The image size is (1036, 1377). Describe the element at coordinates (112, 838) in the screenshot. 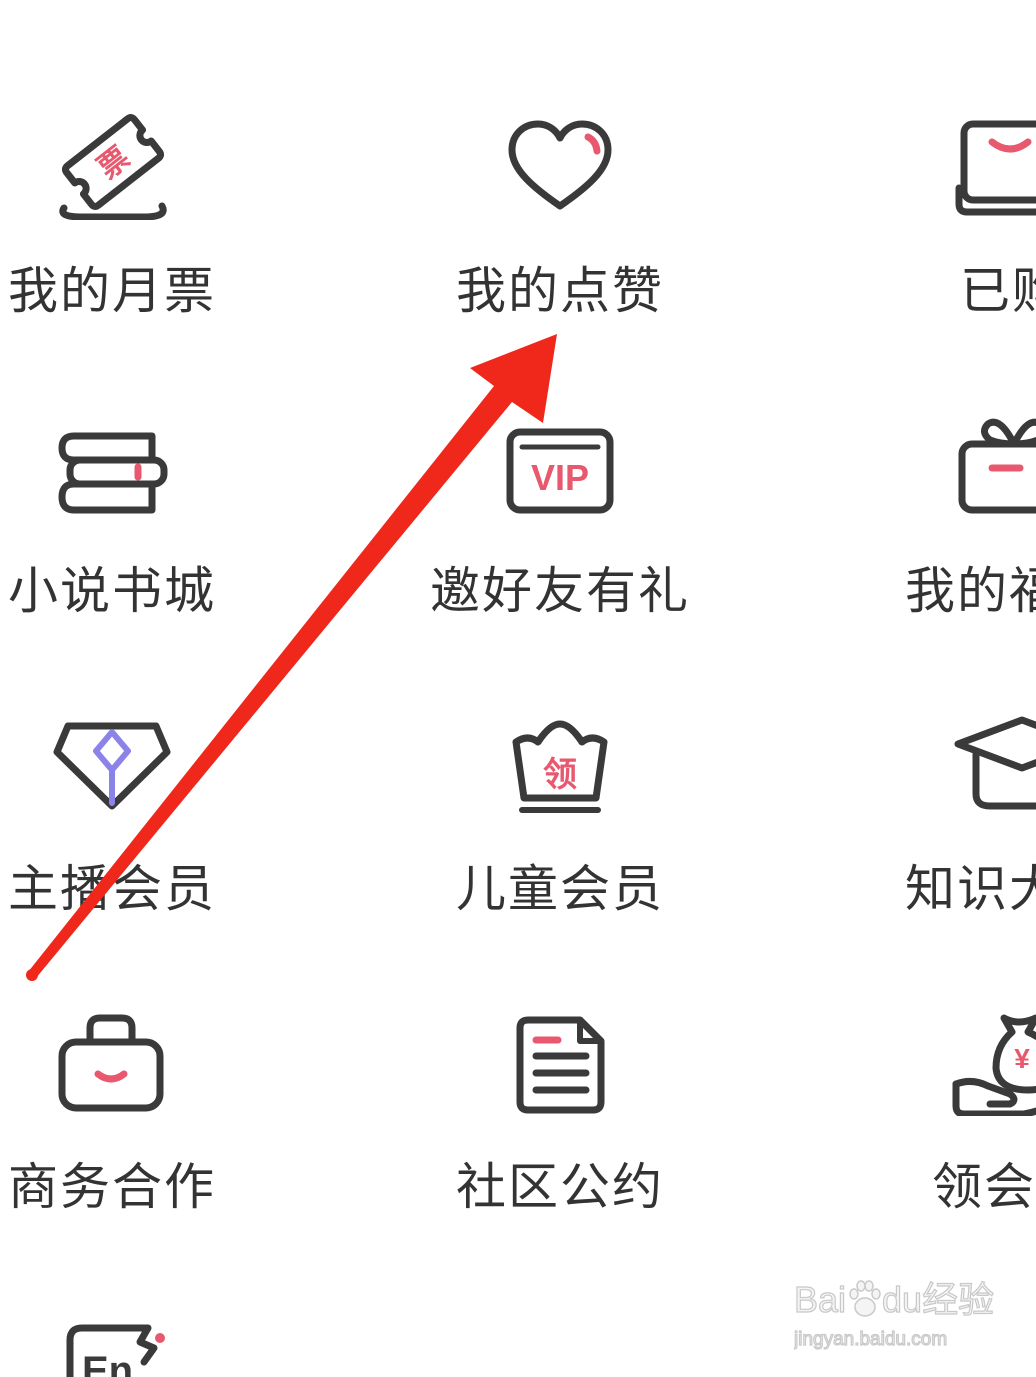

I see `menu-item-streamer-vip: 主播会员` at that location.